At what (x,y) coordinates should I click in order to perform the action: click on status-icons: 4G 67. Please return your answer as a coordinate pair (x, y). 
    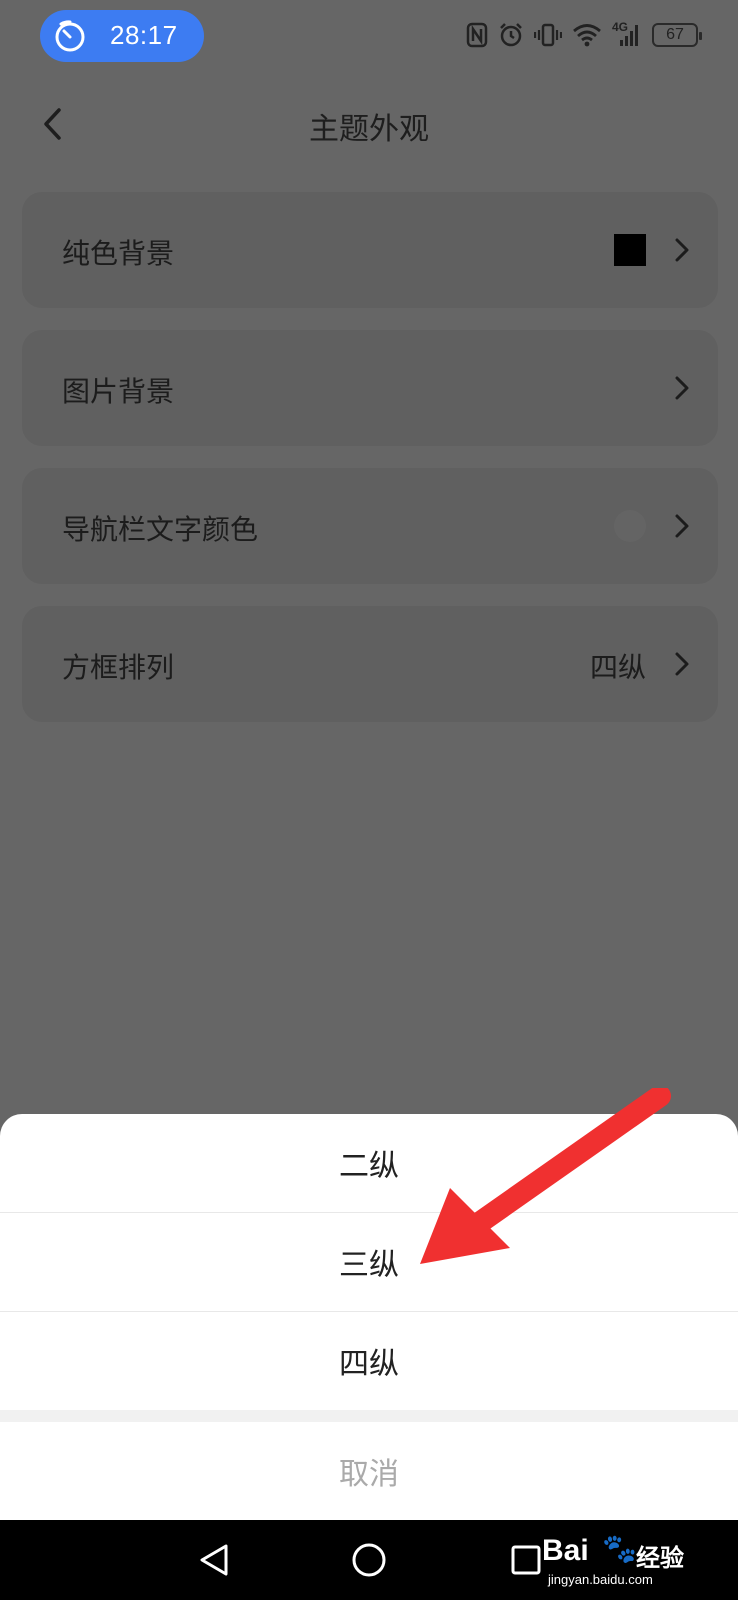
    Looking at the image, I should click on (584, 35).